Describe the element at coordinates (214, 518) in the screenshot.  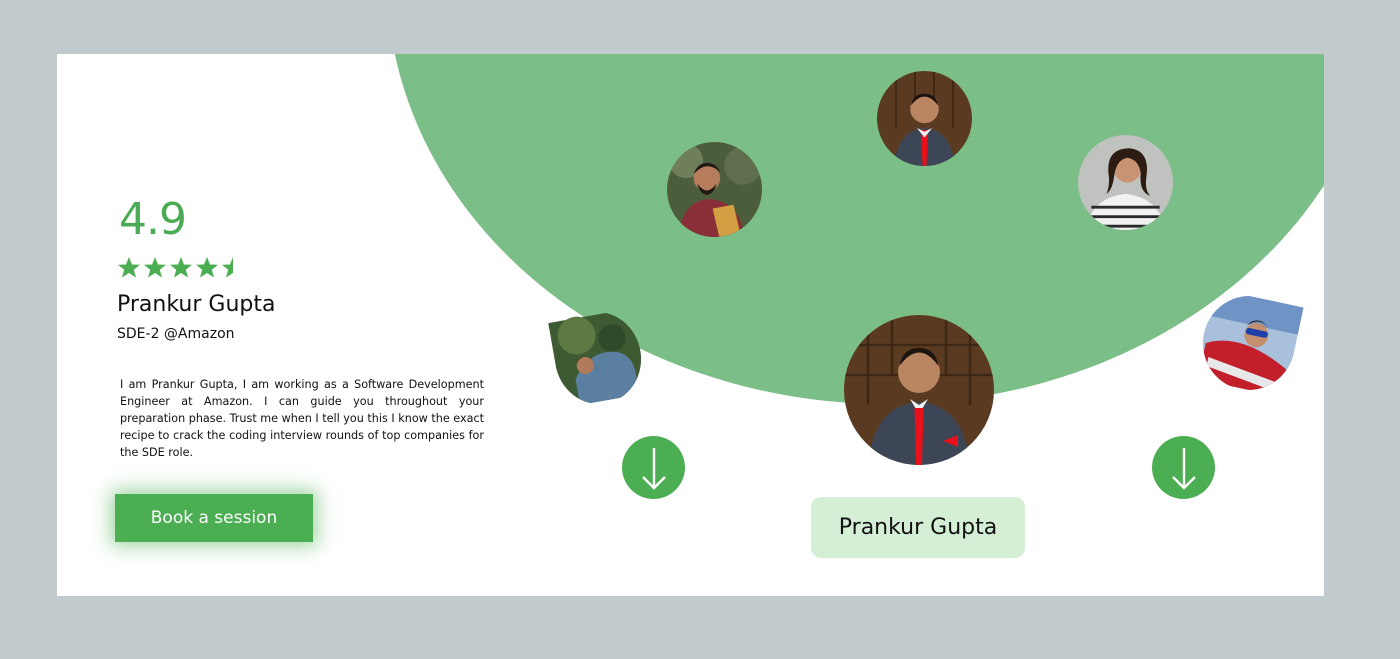
I see `book-session-button: Book a session` at that location.